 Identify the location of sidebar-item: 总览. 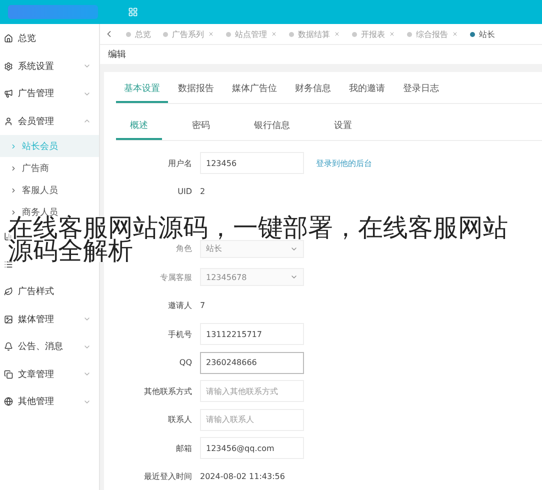
(54, 39).